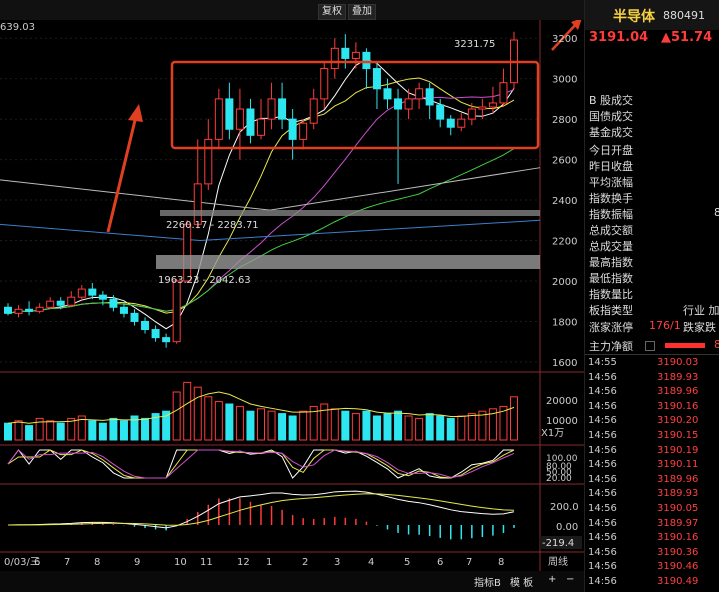 The width and height of the screenshot is (719, 592). Describe the element at coordinates (665, 325) in the screenshot. I see `limit-value: 176/1` at that location.